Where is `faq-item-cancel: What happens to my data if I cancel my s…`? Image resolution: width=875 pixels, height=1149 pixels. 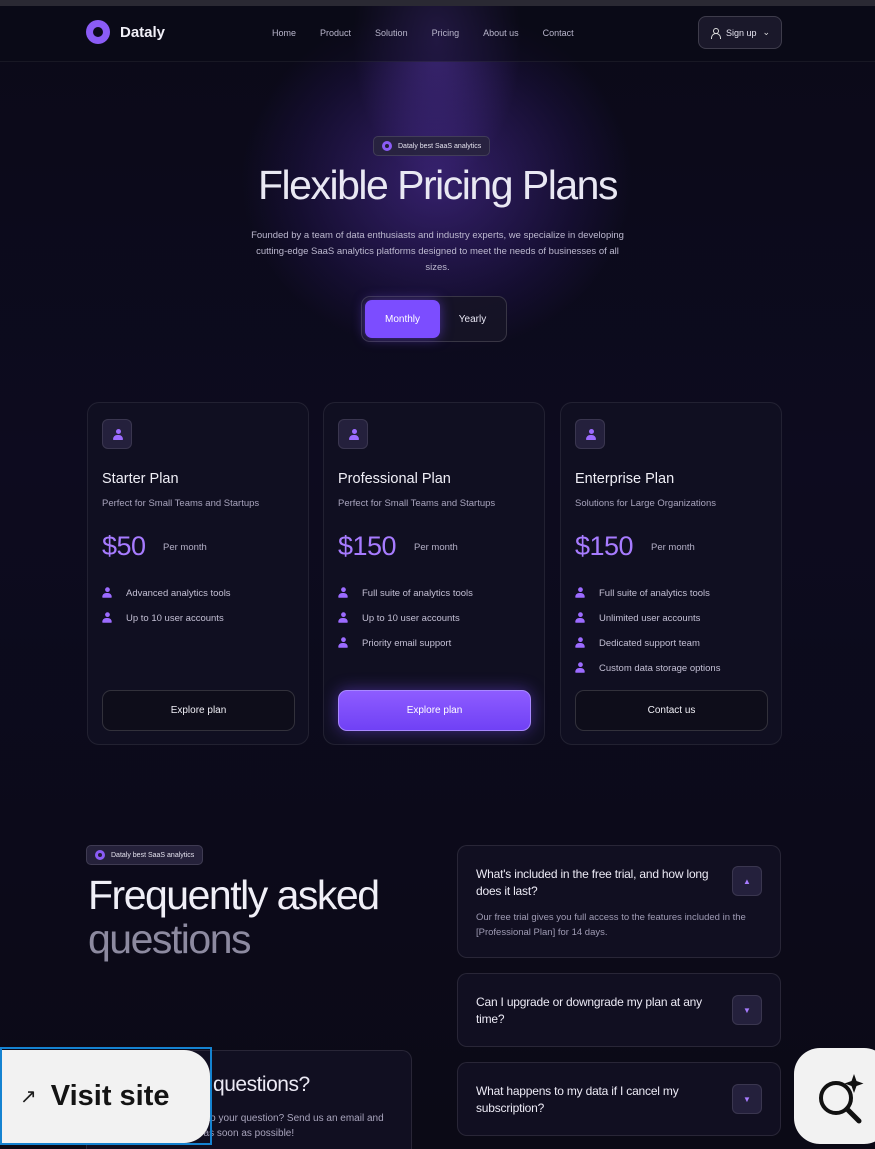 faq-item-cancel: What happens to my data if I cancel my s… is located at coordinates (619, 1099).